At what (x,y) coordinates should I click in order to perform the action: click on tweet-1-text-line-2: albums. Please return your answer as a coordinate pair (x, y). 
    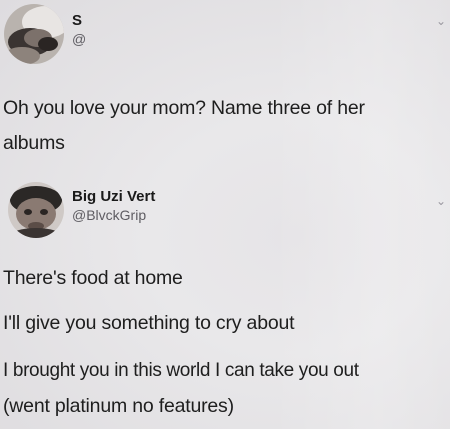
    Looking at the image, I should click on (34, 143).